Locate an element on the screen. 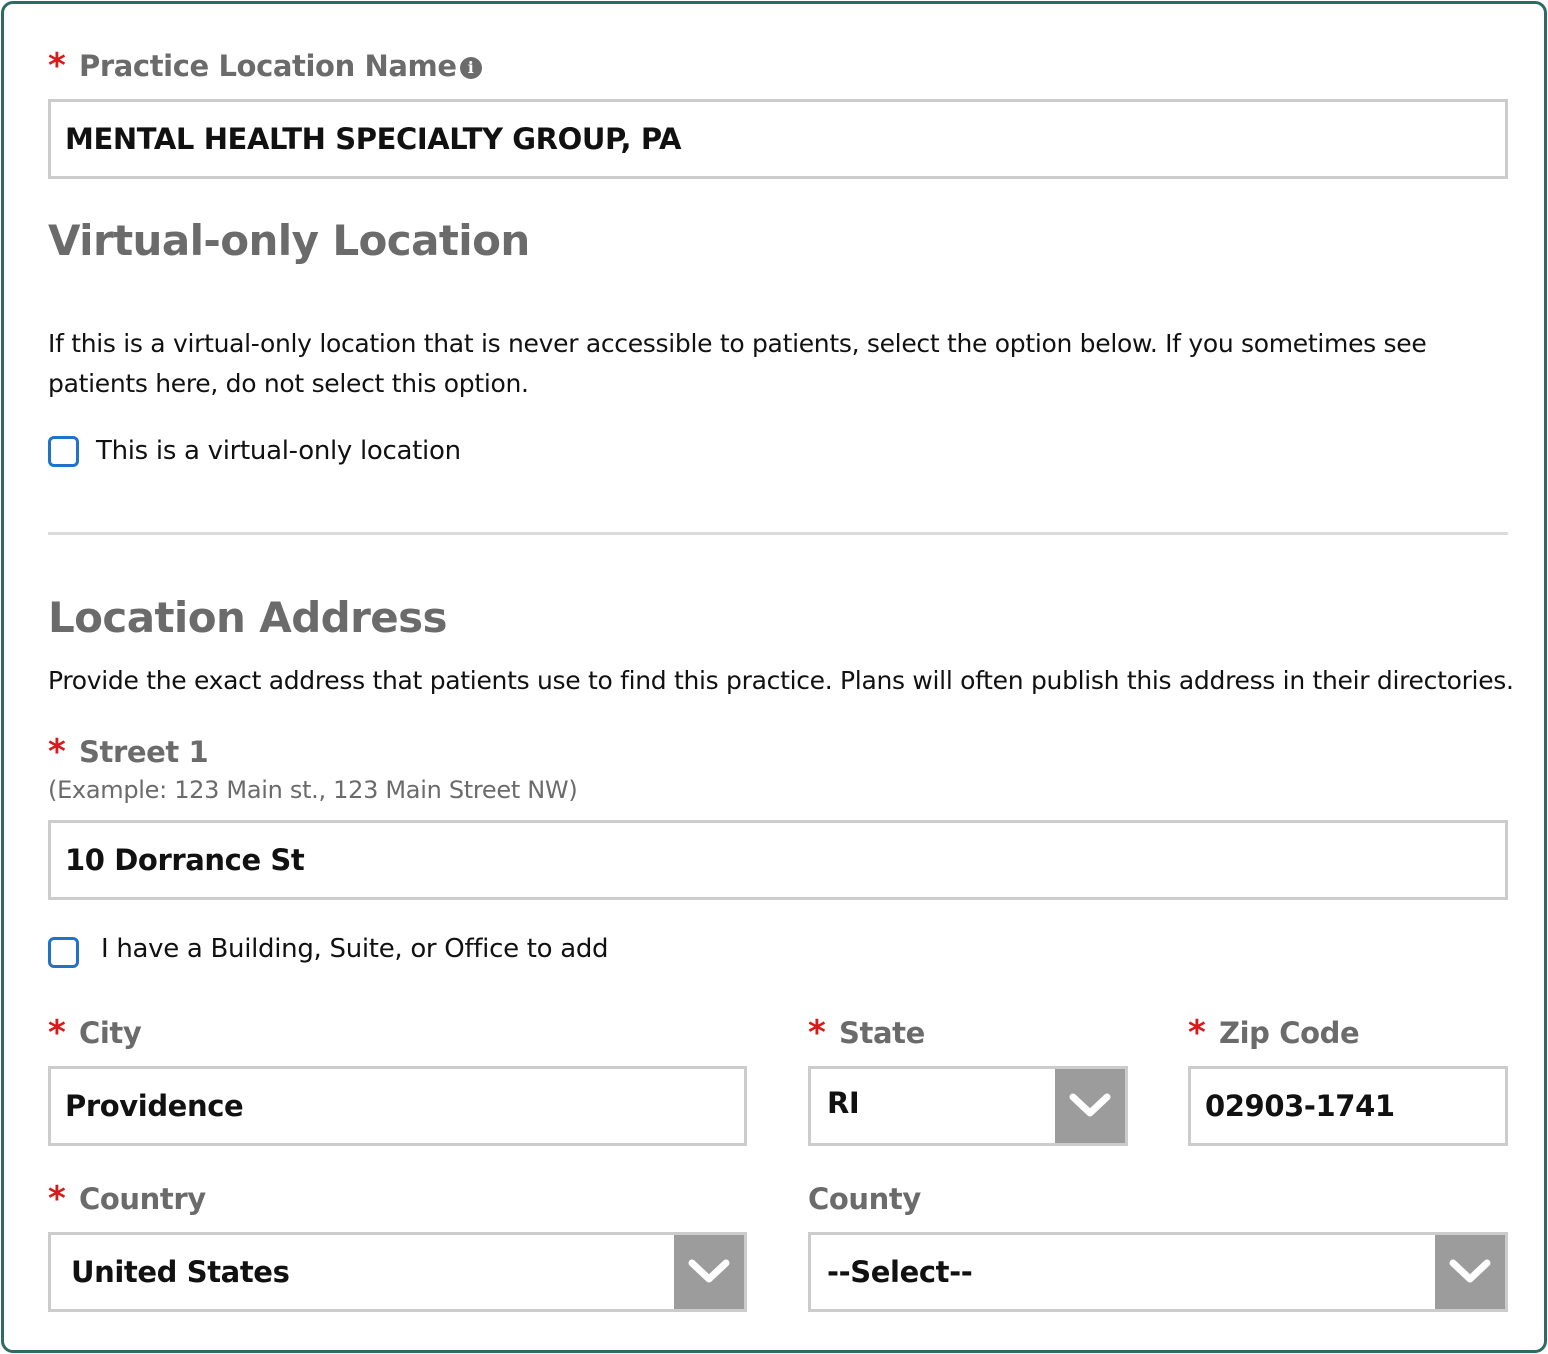 The width and height of the screenshot is (1548, 1354). country-label: Country is located at coordinates (142, 1199).